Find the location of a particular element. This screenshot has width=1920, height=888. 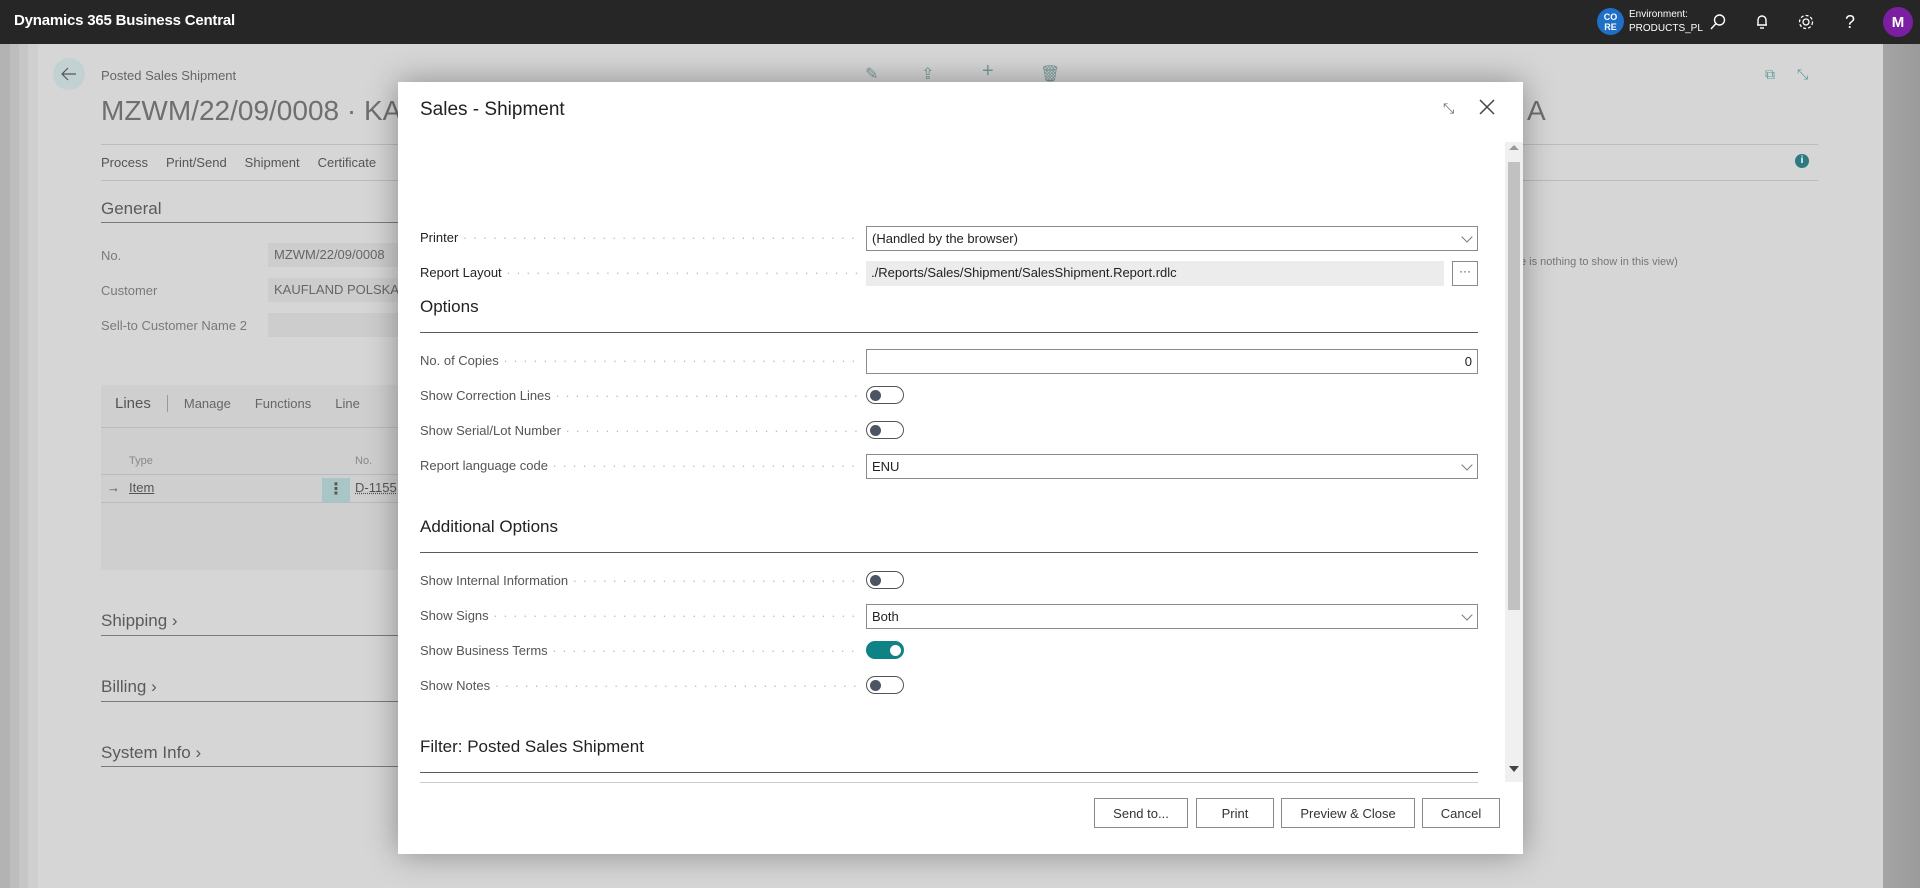

action-bar: Process Print/Send Shipment Certificate is located at coordinates (238, 162).